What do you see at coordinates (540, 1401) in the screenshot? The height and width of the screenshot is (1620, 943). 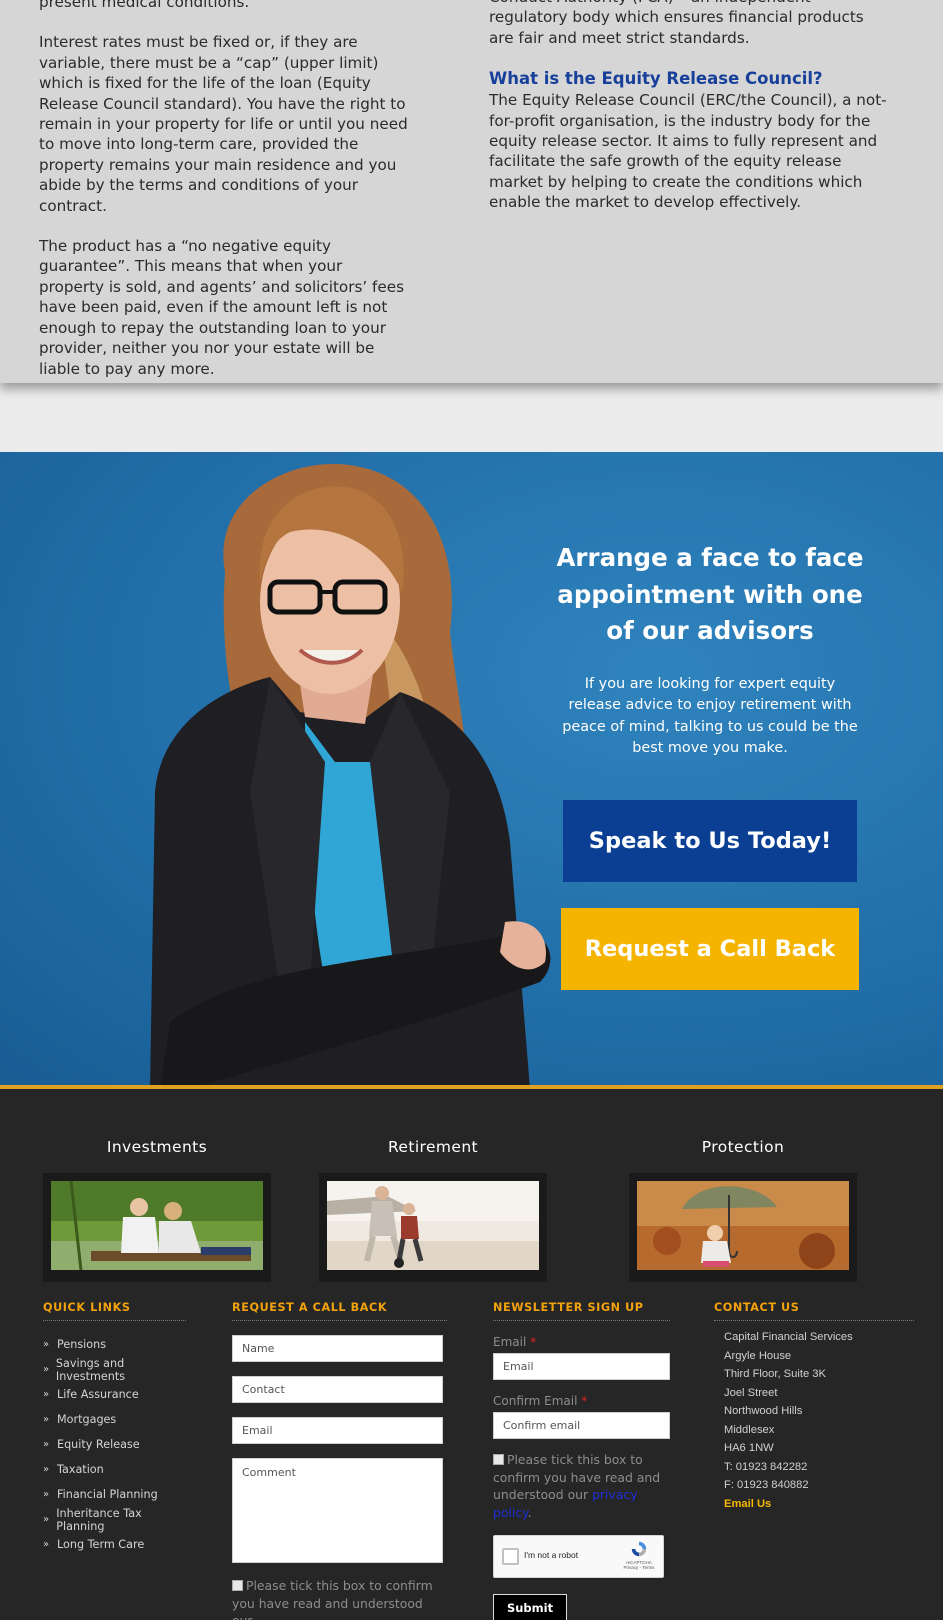 I see `confirm-email-label: Confirm Email *` at bounding box center [540, 1401].